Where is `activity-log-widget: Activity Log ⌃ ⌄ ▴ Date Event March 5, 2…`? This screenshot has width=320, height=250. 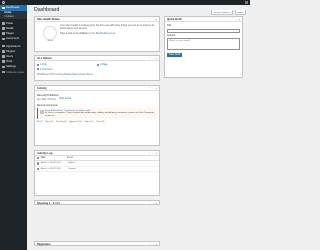
activity-log-widget: Activity Log ⌃ ⌄ ▴ Date Event March 5, 2… is located at coordinates (97, 173).